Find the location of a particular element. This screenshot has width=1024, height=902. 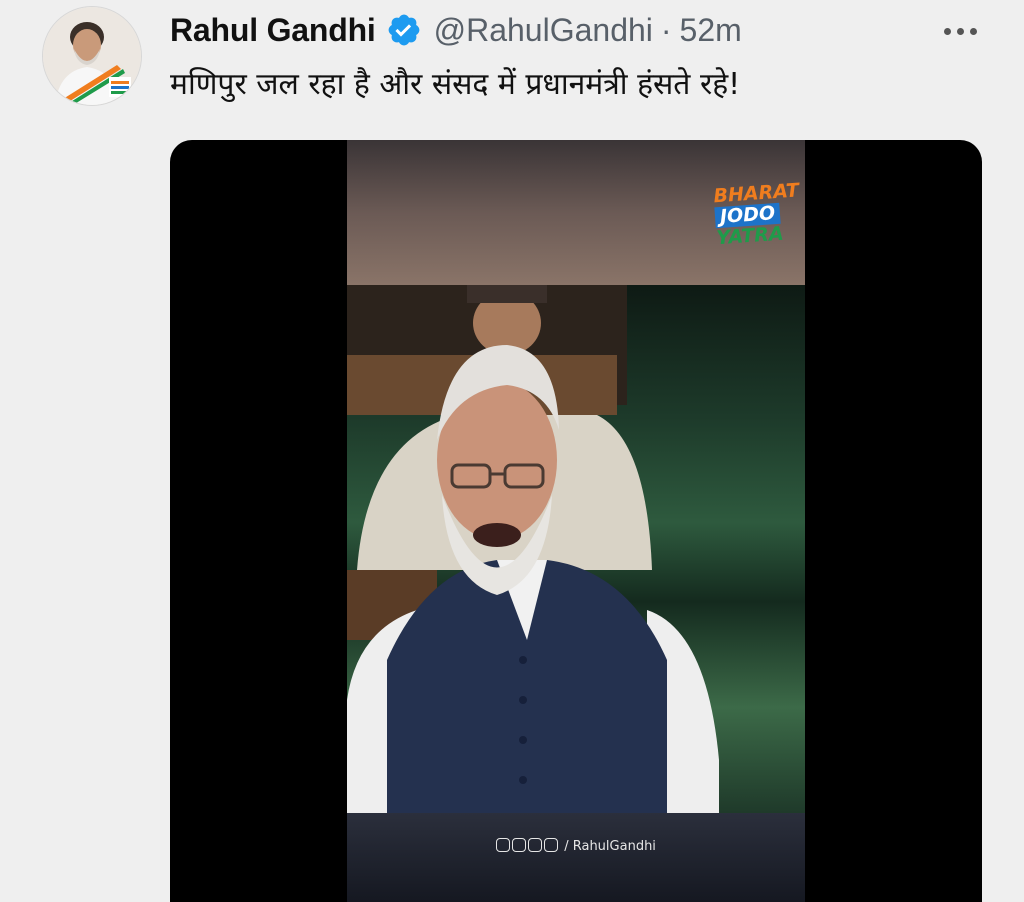

more-horizontal-icon is located at coordinates (947, 31).